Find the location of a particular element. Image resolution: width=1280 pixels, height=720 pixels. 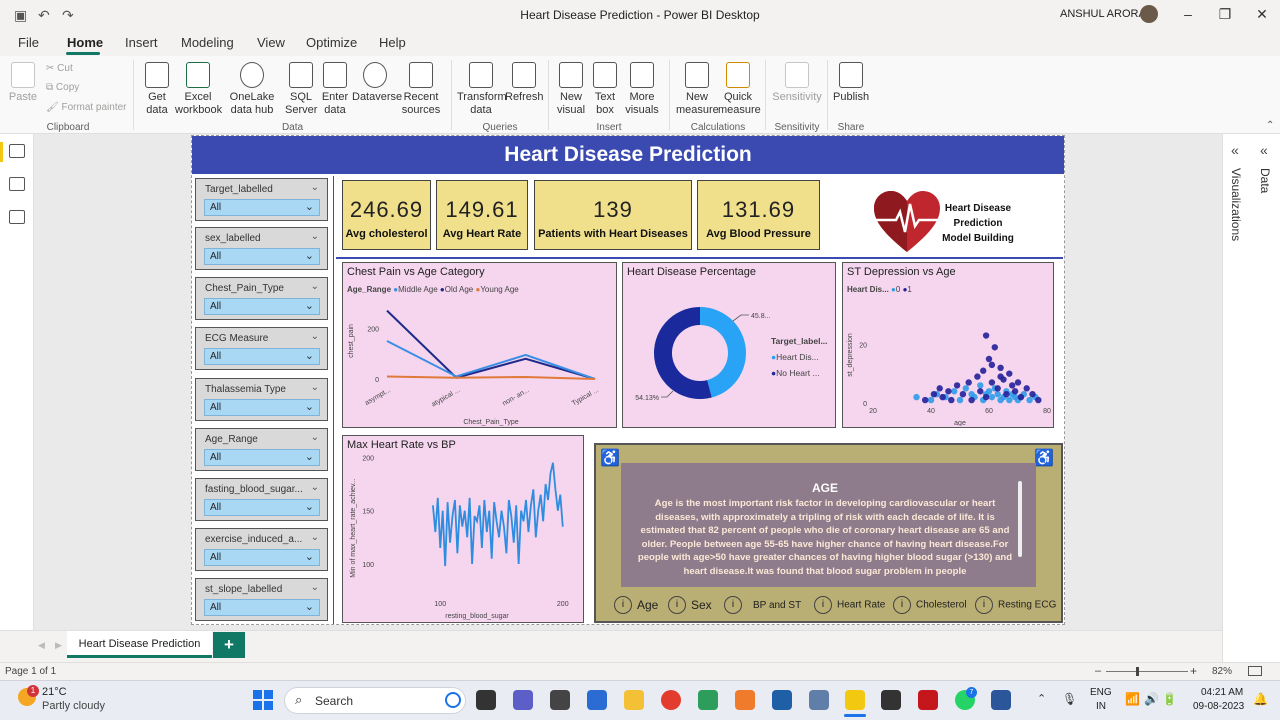

slicer-st-slope: st_slope_labelled ⌄ All ⌄ is located at coordinates (261, 599).